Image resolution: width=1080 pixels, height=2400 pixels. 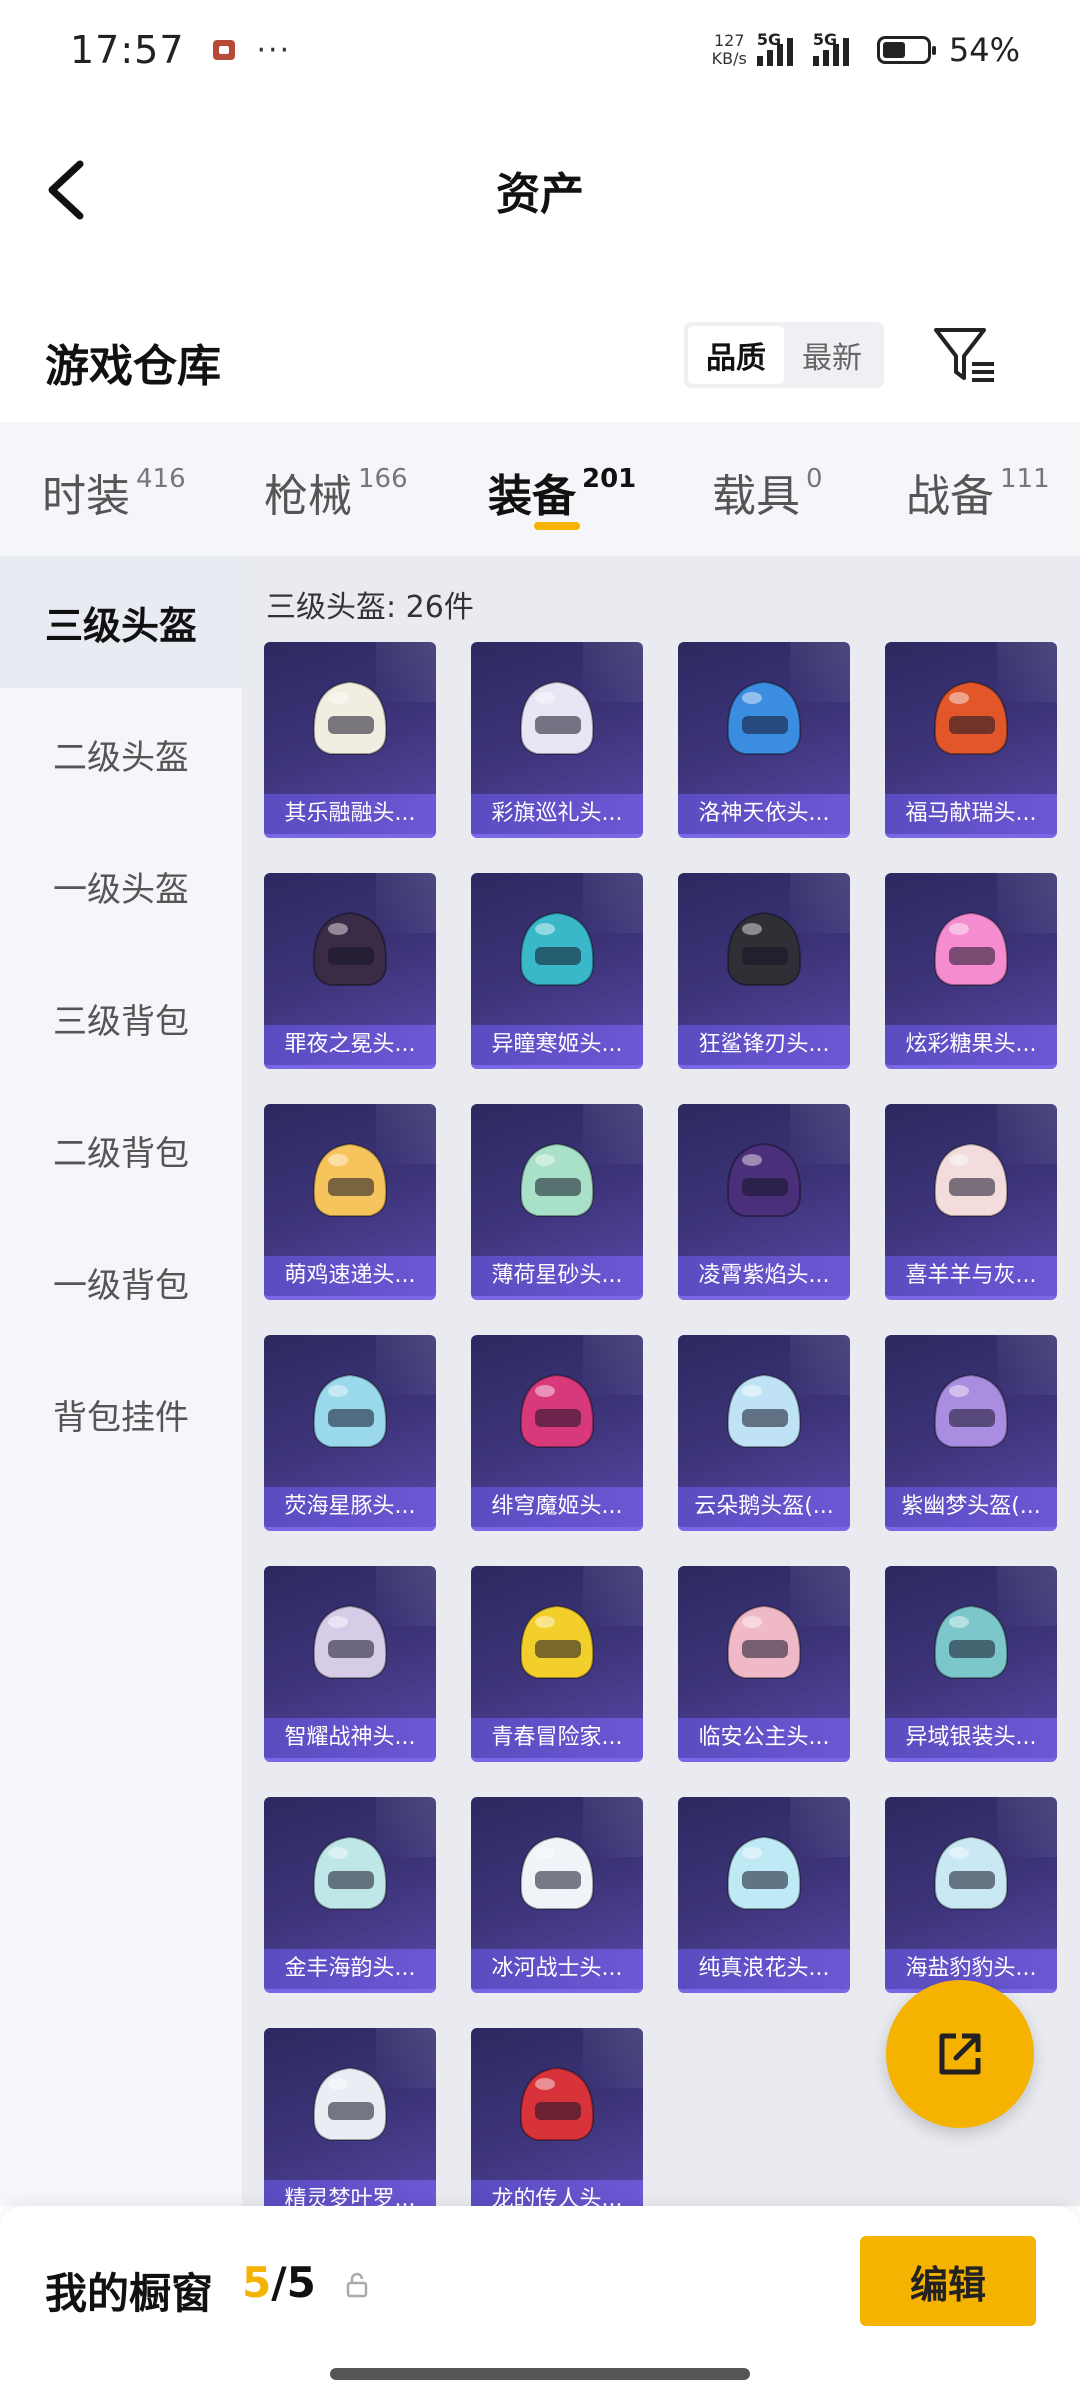 What do you see at coordinates (540, 360) in the screenshot?
I see `warehouse-header: 游戏仓库 品质 最新` at bounding box center [540, 360].